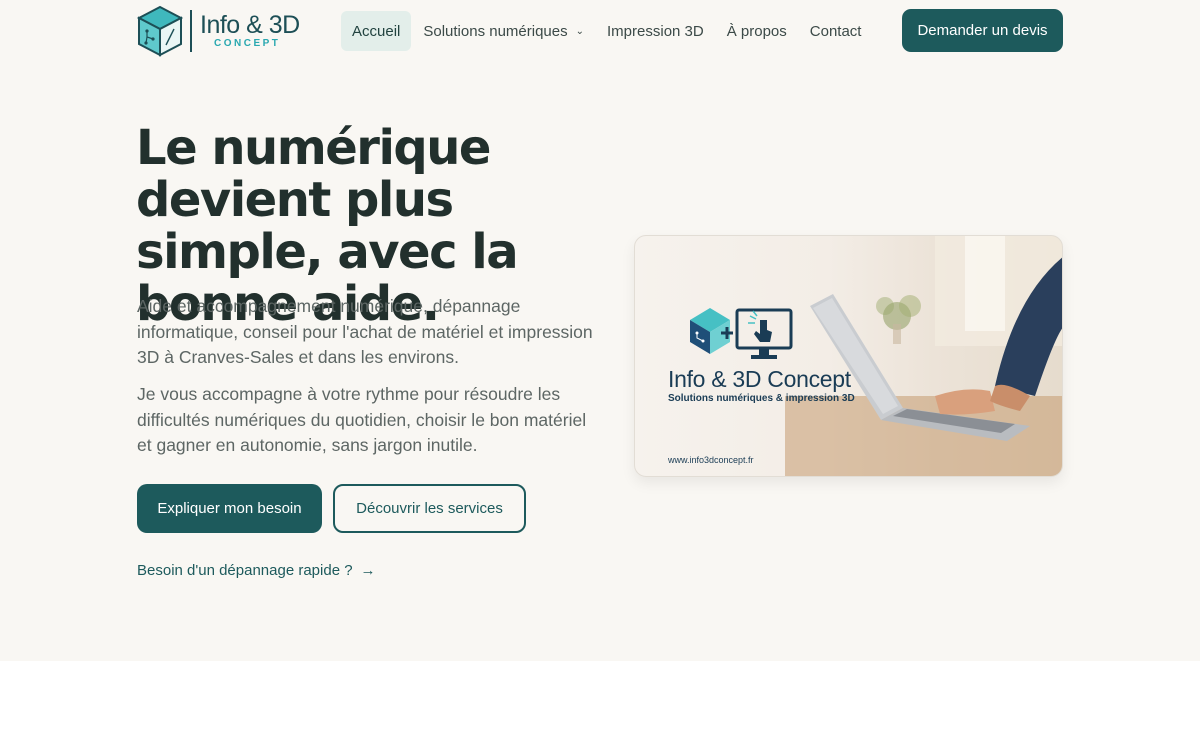 The height and width of the screenshot is (750, 1200). I want to click on site-logo: Info & 3D CONCEPT, so click(218, 31).